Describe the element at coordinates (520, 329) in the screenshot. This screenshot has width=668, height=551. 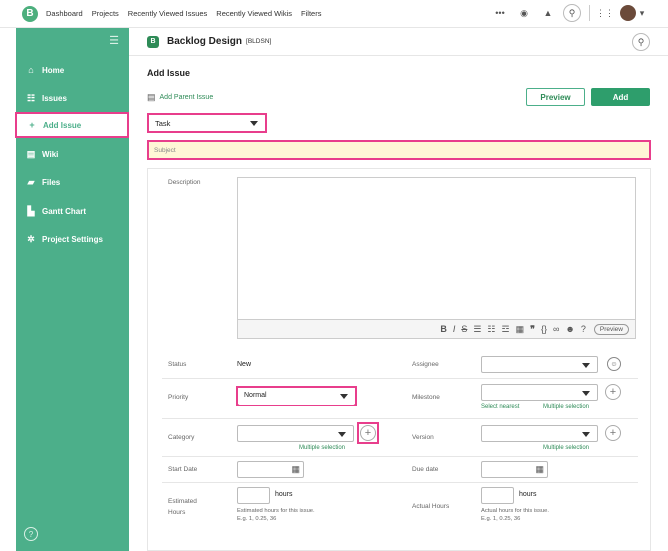
I see `table-icon: ▦` at that location.